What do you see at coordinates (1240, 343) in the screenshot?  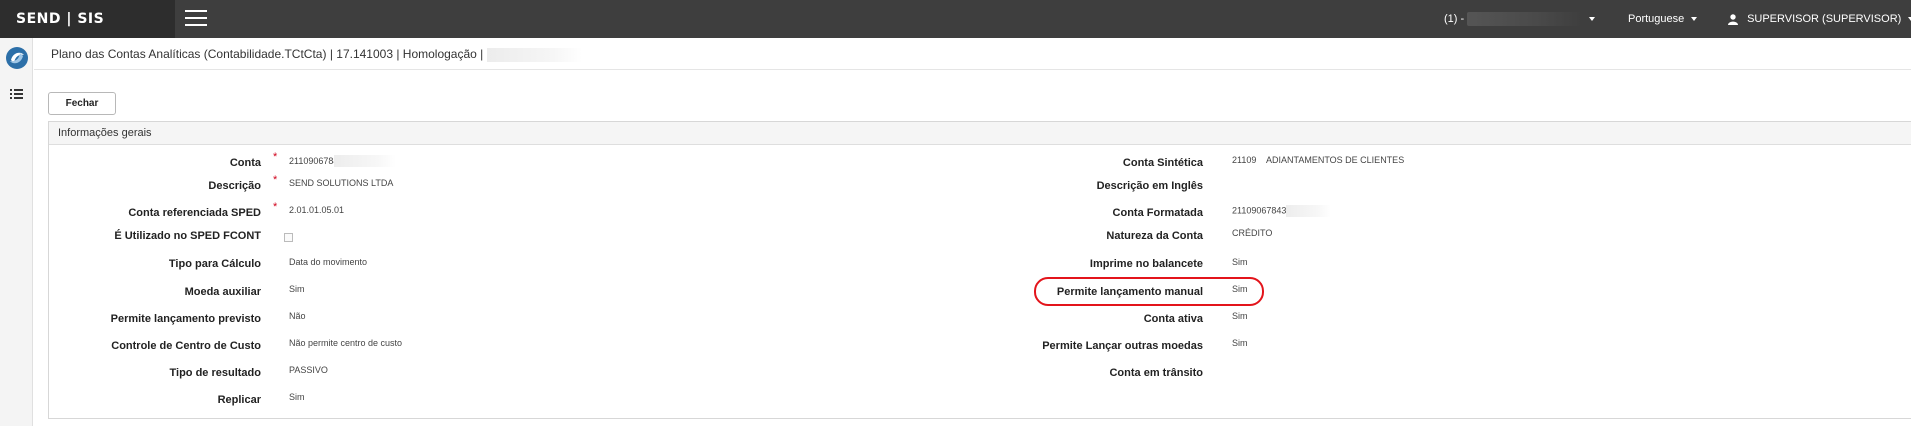 I see `field-value-outras-moedas: Sim` at bounding box center [1240, 343].